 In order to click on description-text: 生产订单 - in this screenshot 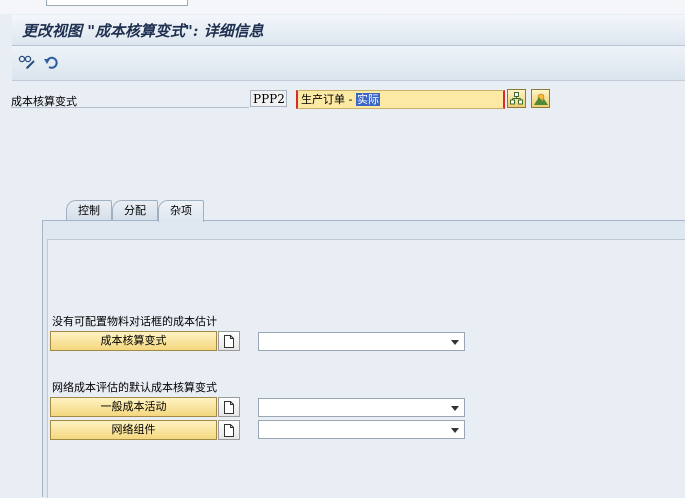, I will do `click(328, 99)`.